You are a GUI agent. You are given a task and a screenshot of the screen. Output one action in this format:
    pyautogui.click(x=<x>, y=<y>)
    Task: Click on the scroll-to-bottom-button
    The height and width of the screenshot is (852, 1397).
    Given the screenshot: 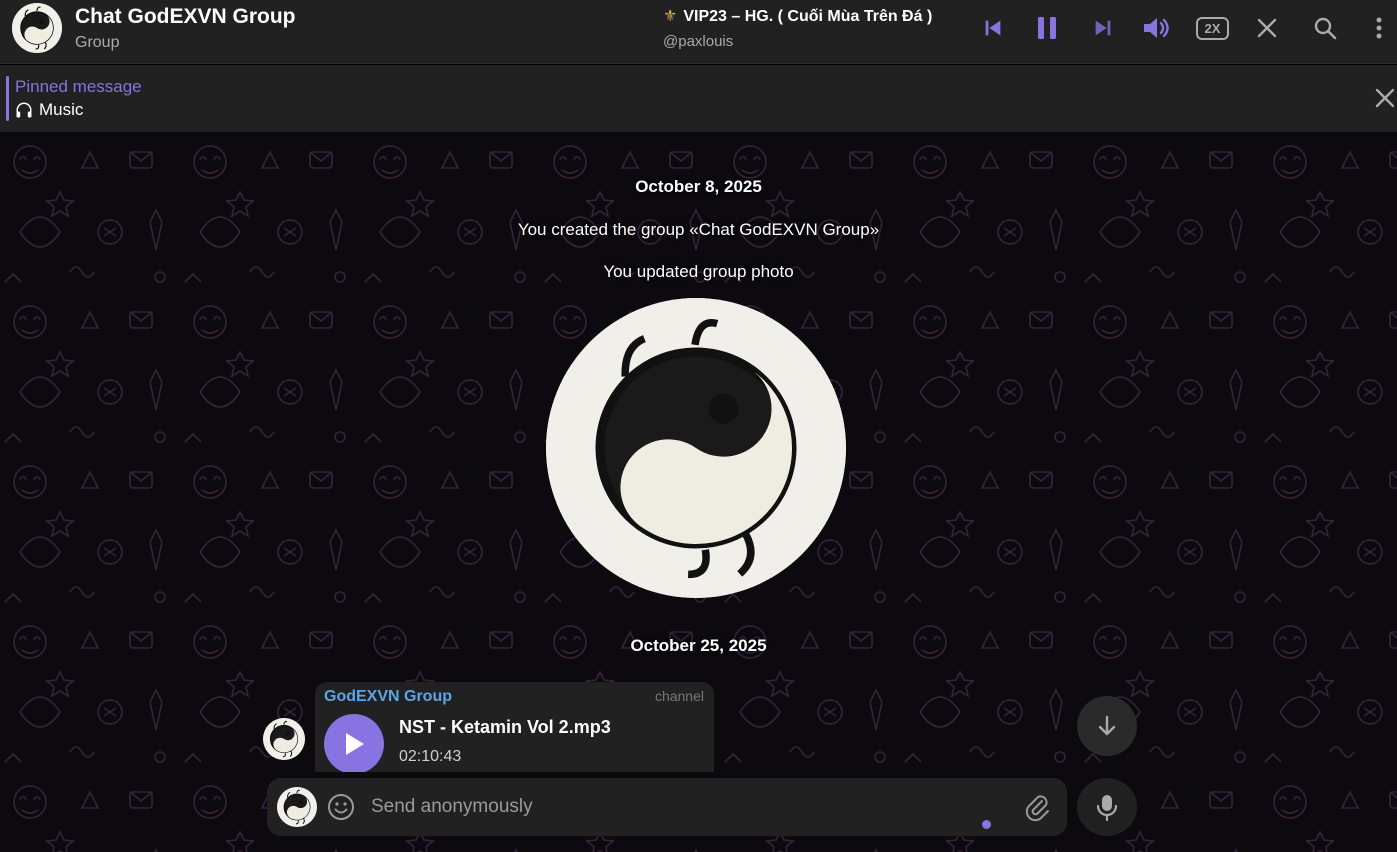 What is the action you would take?
    pyautogui.click(x=1107, y=726)
    